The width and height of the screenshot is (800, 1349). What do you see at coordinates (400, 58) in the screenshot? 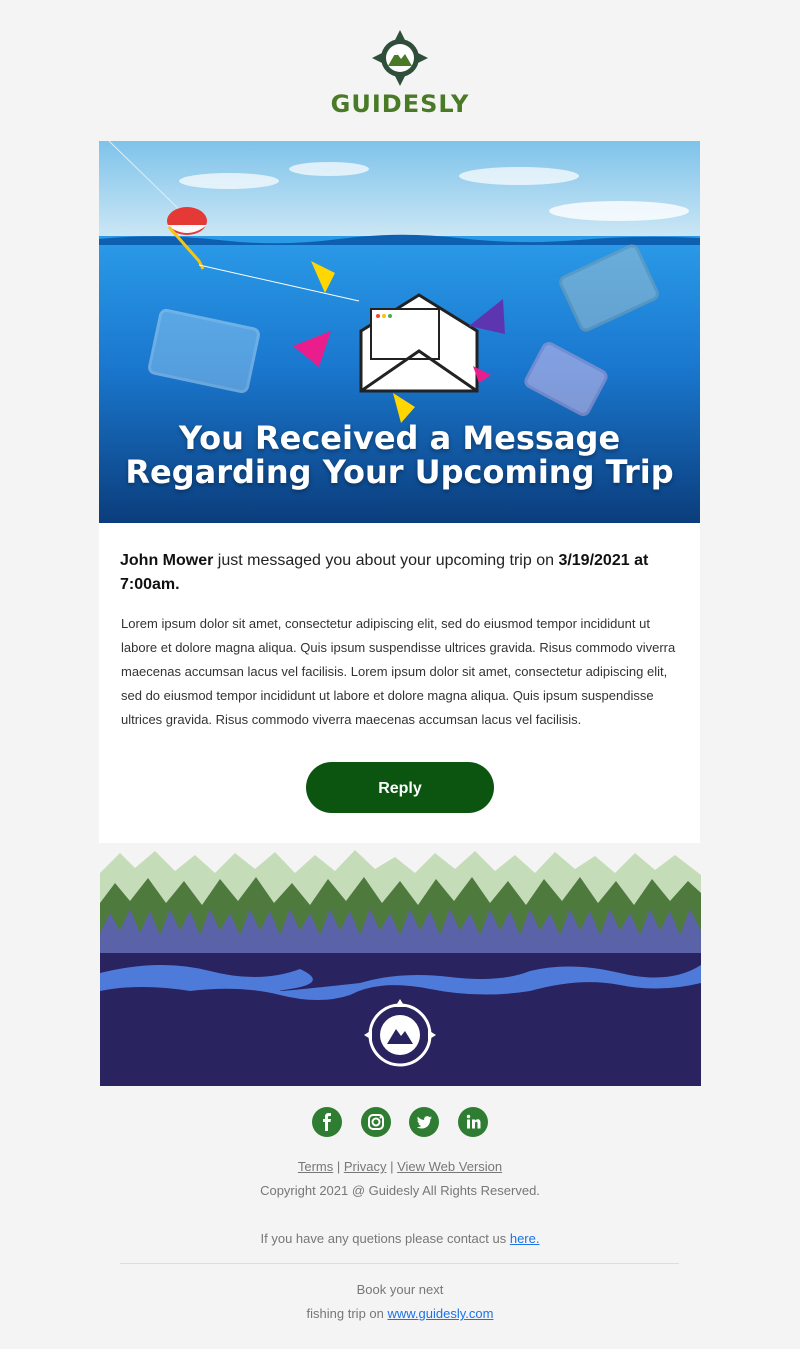
I see `compass-mountain-logo-icon` at bounding box center [400, 58].